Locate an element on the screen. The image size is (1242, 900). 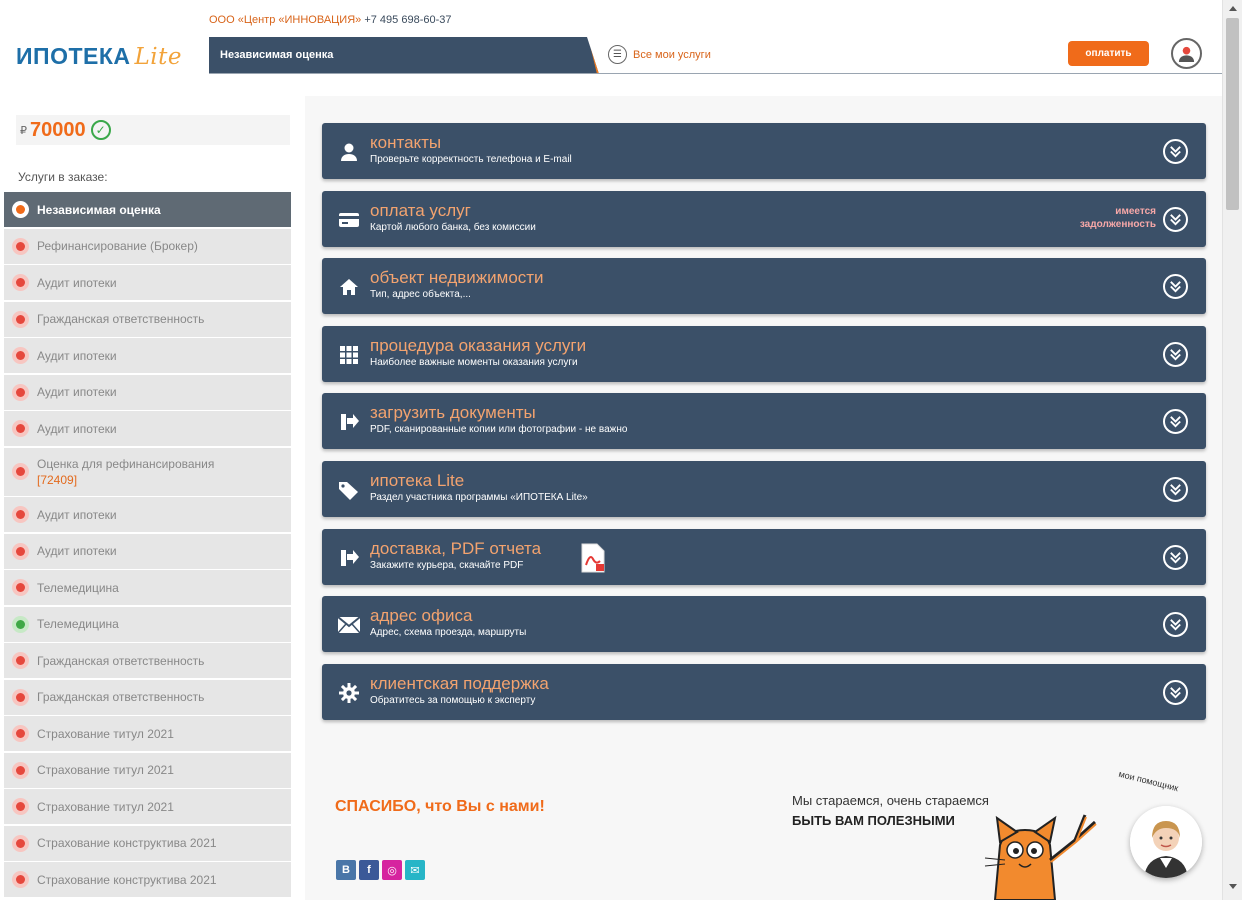
panel-title: объект недвижимости is located at coordinates (457, 278).